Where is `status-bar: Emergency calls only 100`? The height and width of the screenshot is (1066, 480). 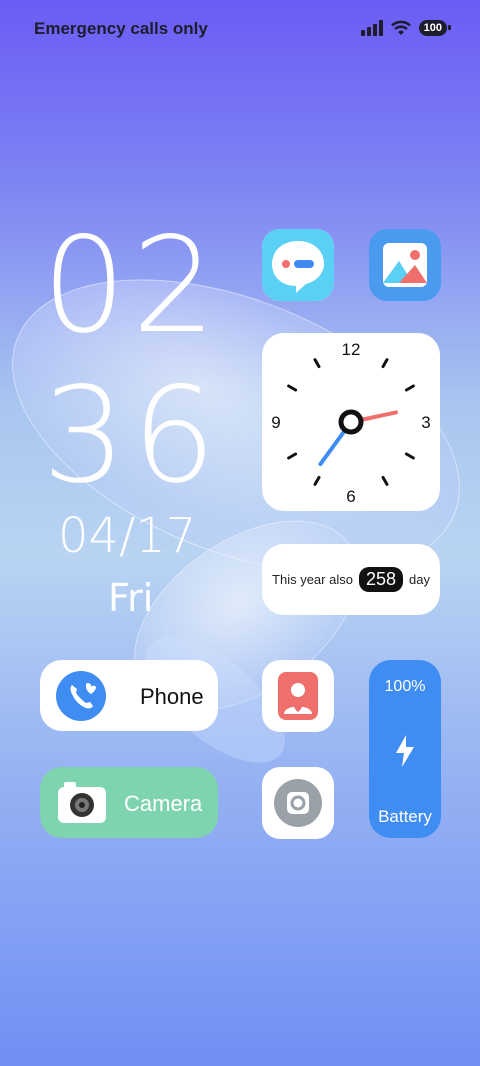 status-bar: Emergency calls only 100 is located at coordinates (240, 29).